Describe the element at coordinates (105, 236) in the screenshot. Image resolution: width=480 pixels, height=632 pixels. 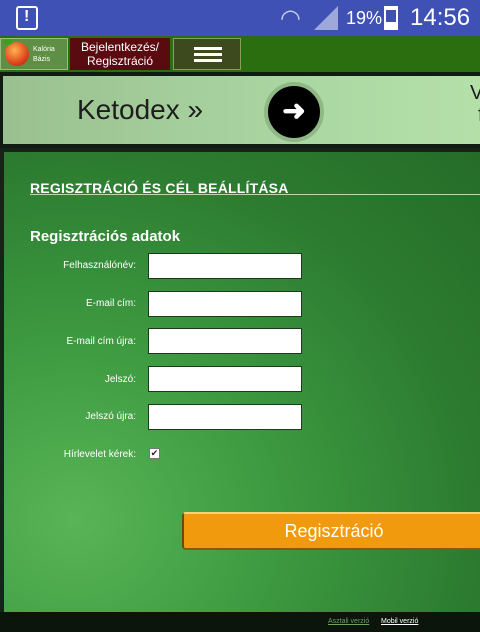
I see `sub-title: Regisztrációs adatok` at that location.